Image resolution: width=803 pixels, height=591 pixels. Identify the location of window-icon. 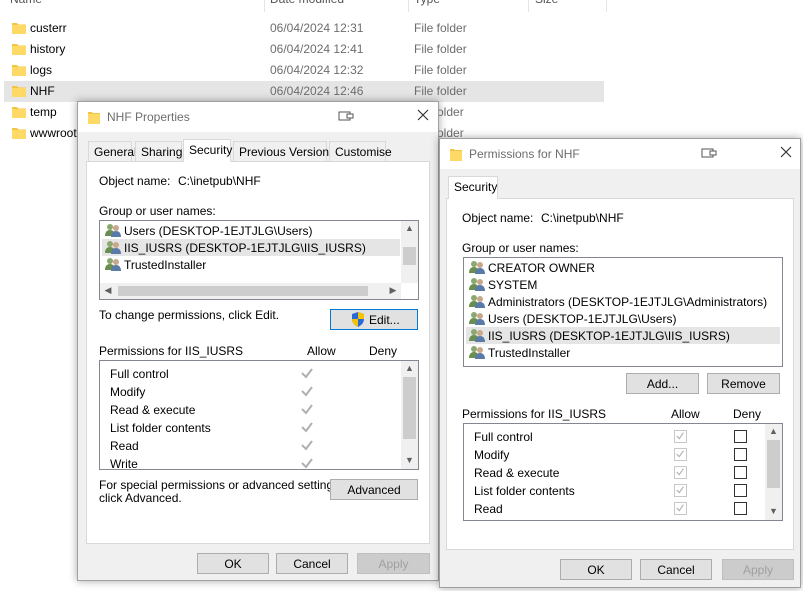
(709, 153).